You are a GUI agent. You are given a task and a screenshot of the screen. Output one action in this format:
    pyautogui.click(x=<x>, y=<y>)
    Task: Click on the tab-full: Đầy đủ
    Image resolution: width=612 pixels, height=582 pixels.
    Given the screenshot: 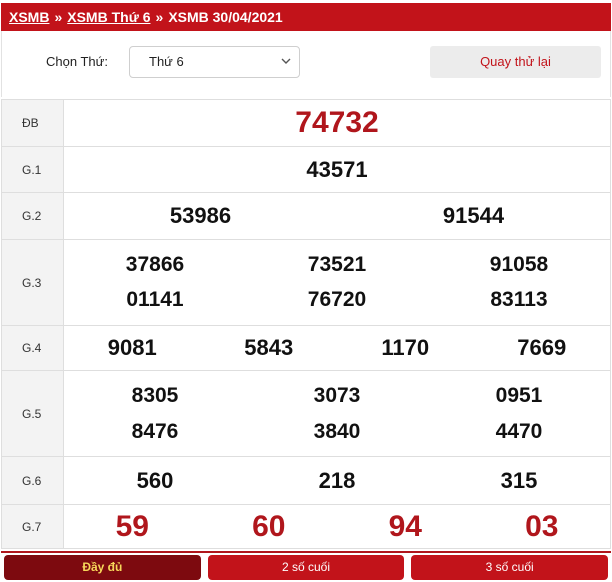 What is the action you would take?
    pyautogui.click(x=102, y=567)
    